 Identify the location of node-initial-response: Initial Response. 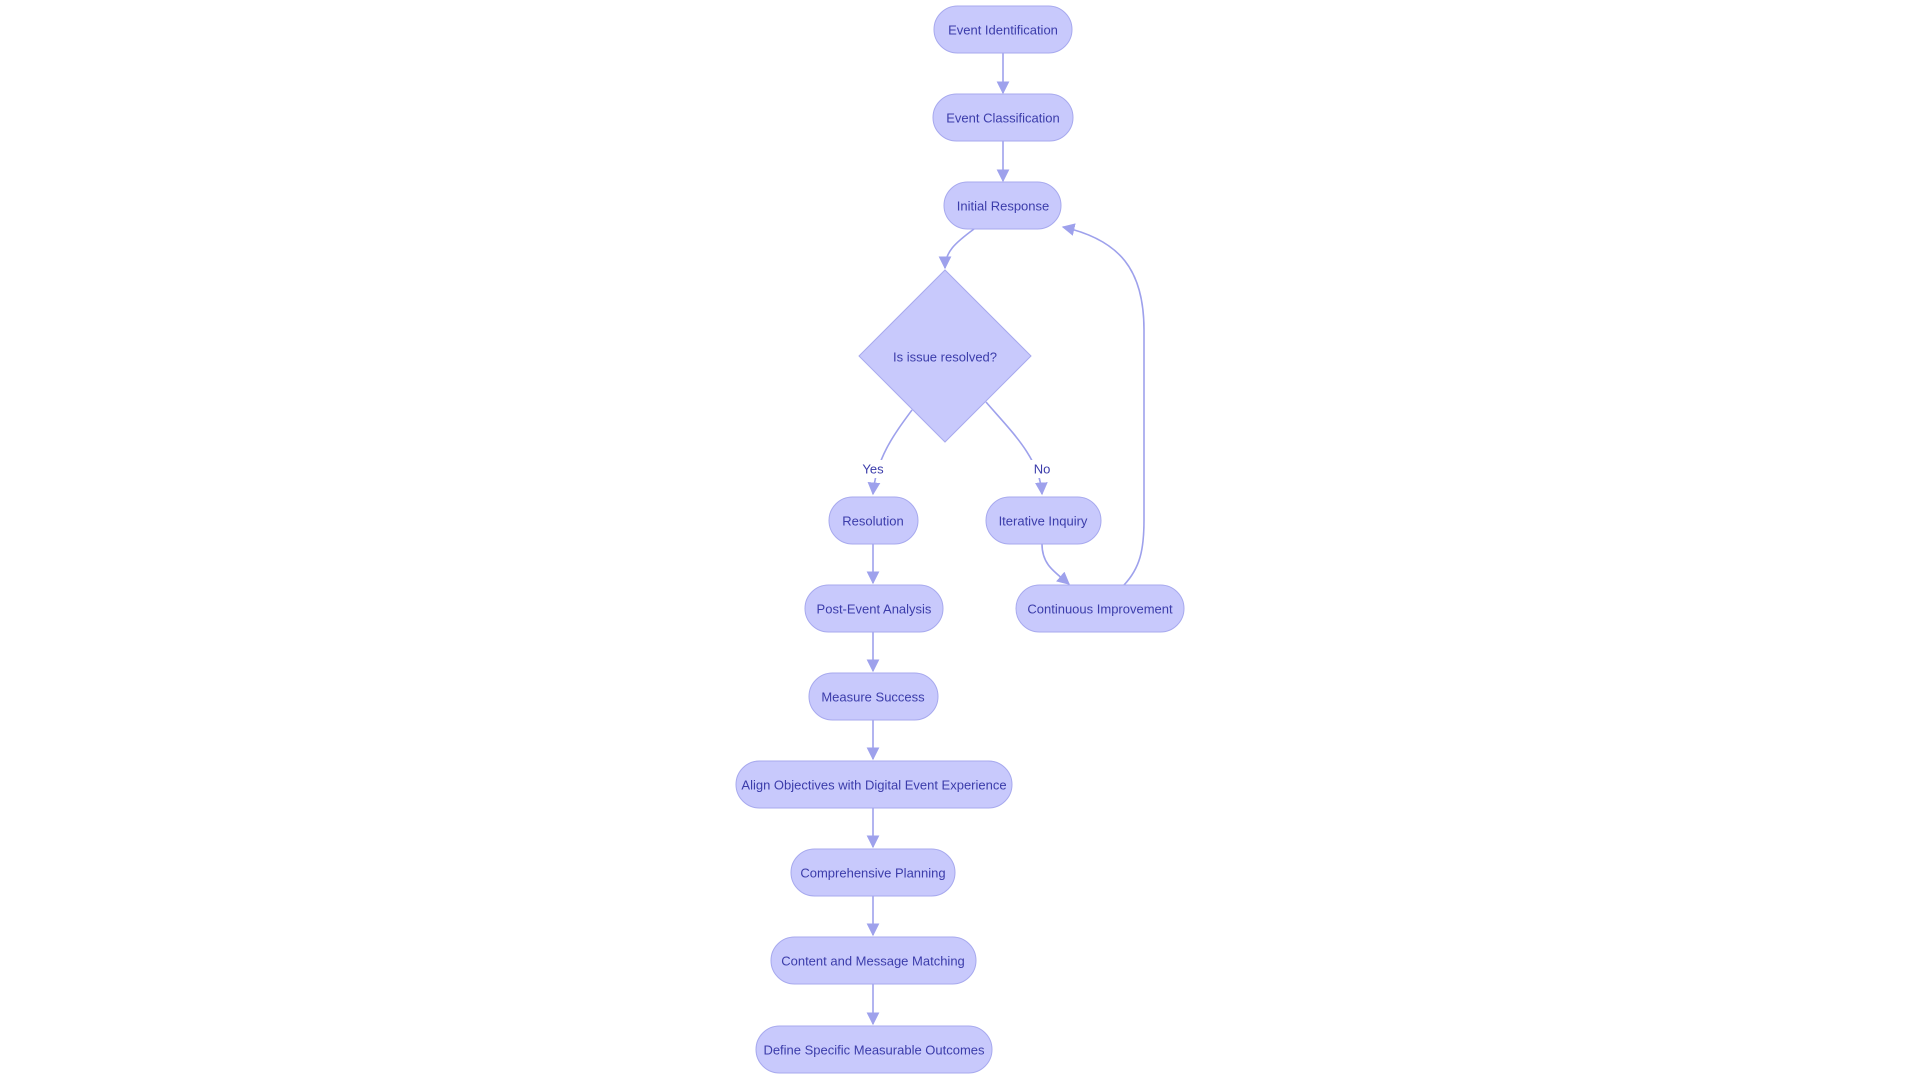
(1002, 205).